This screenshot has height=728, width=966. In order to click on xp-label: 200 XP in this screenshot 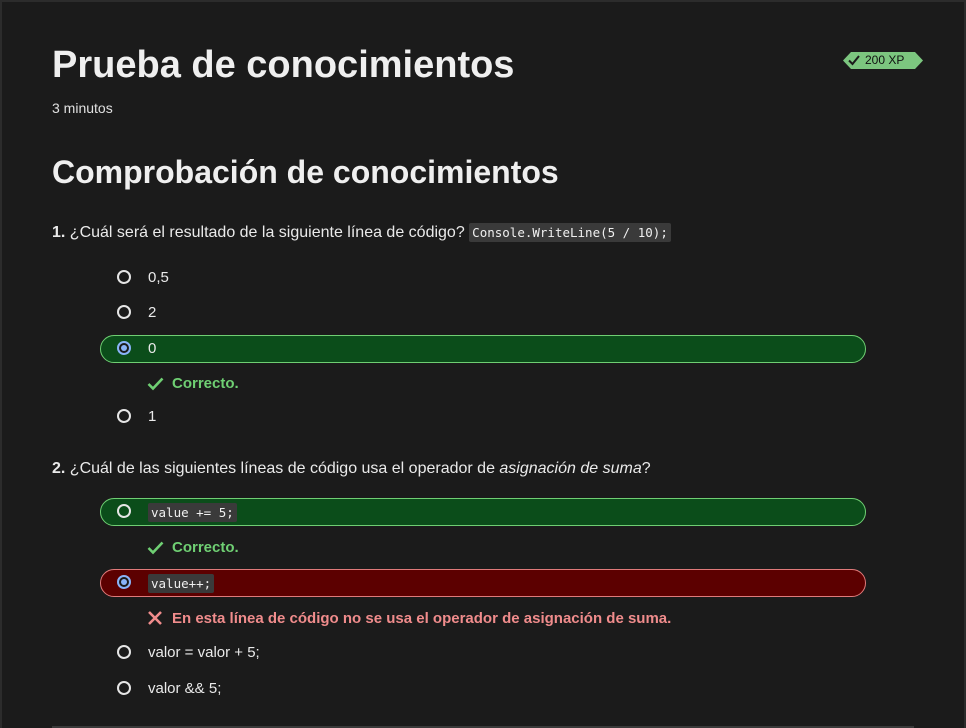, I will do `click(885, 60)`.